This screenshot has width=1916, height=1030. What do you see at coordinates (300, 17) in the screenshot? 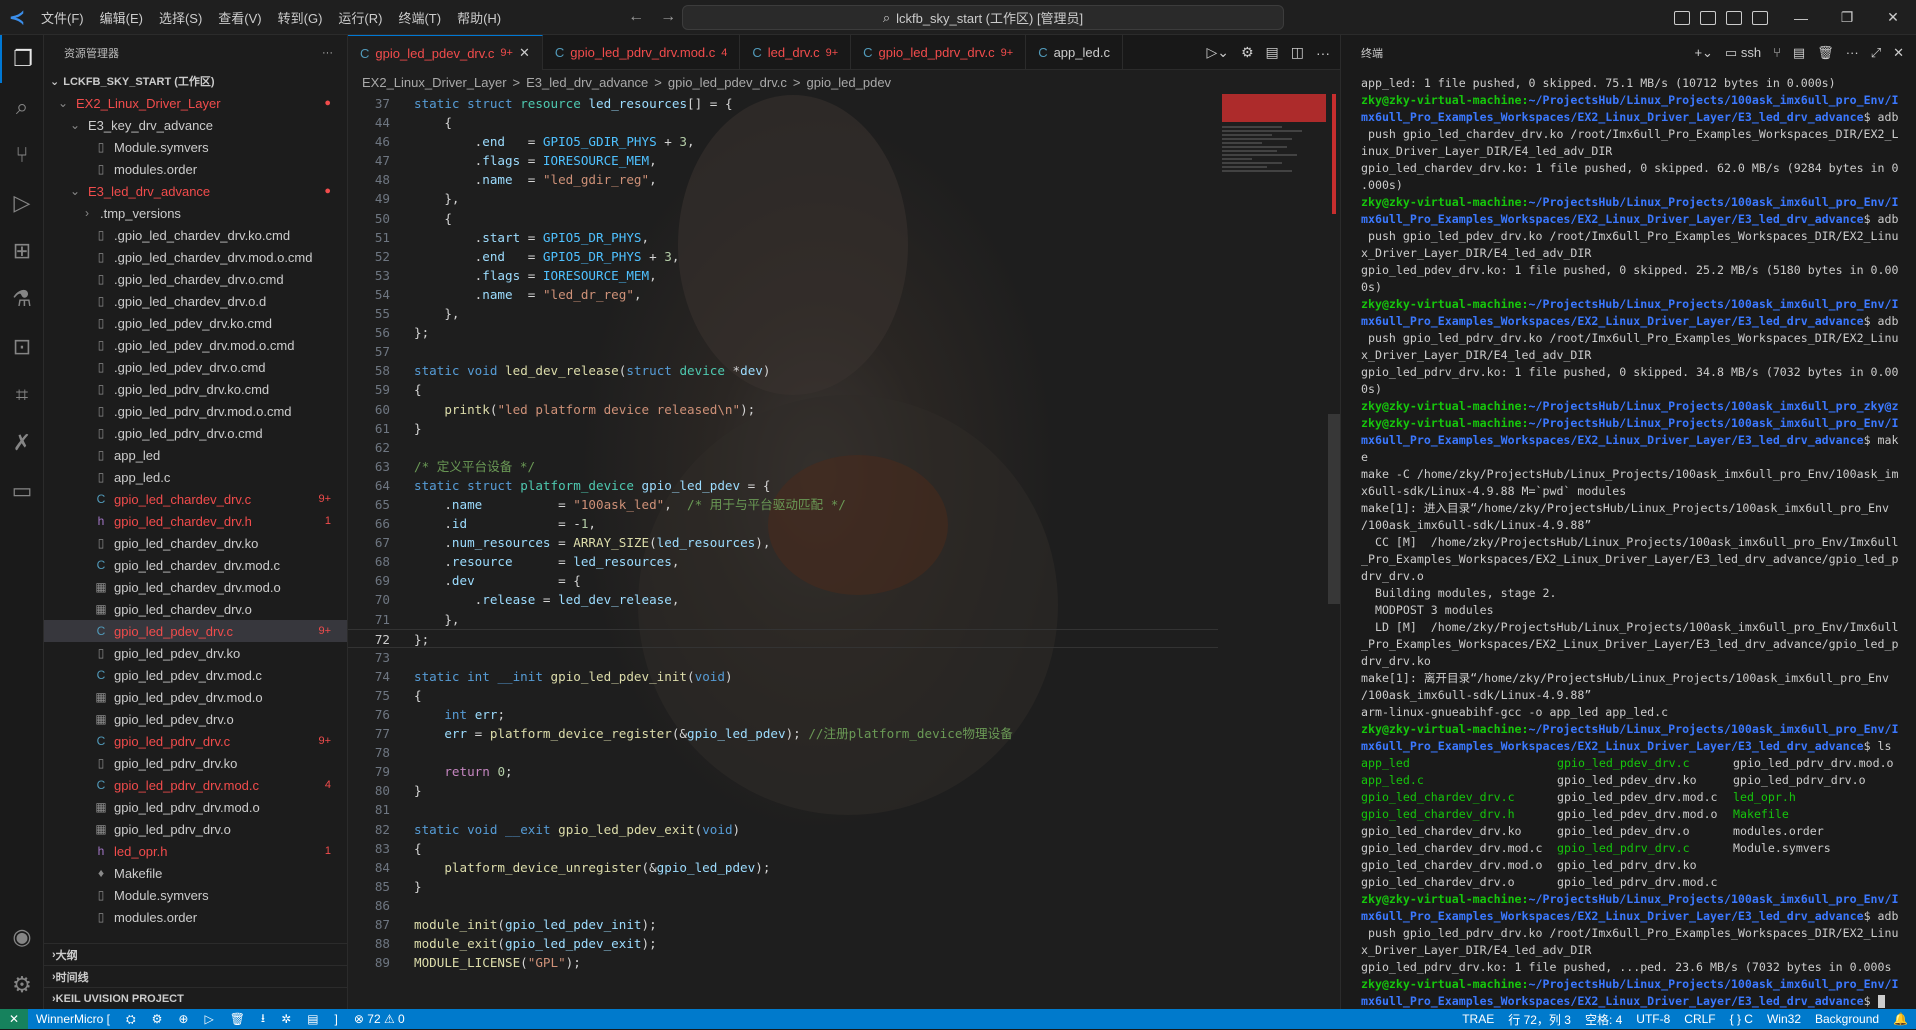
I see `menu-item: 转到(G)` at bounding box center [300, 17].